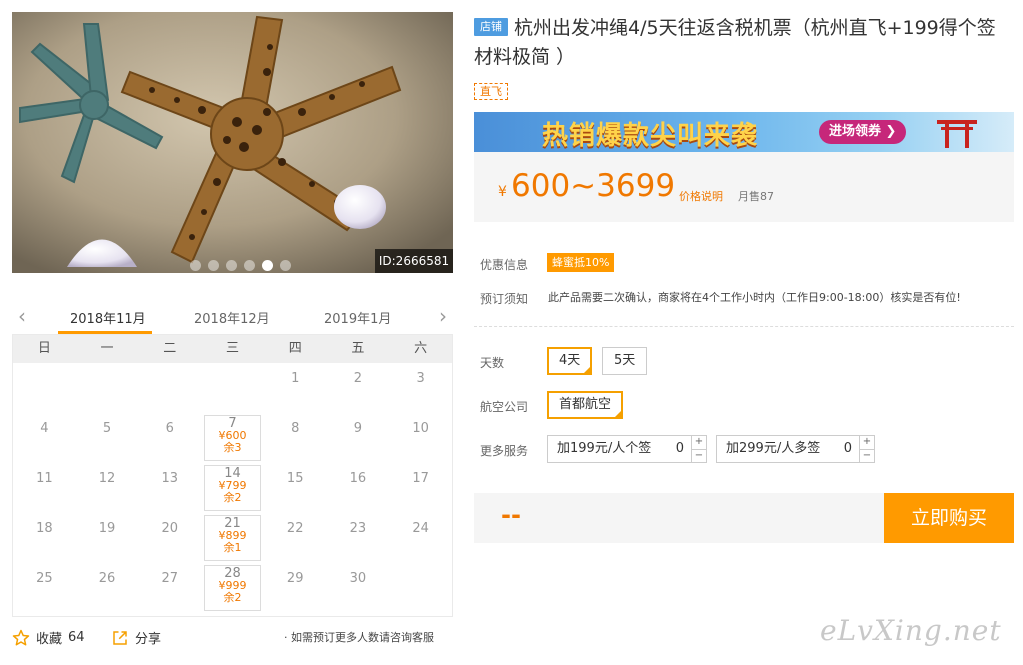  I want to click on quantity-stepper: + −, so click(698, 449).